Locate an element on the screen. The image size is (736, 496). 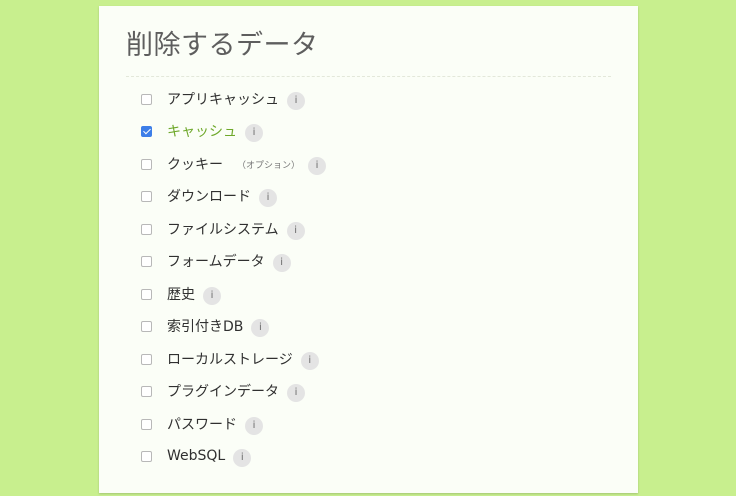
option-plugin-data: プラグインデータ i is located at coordinates (223, 391).